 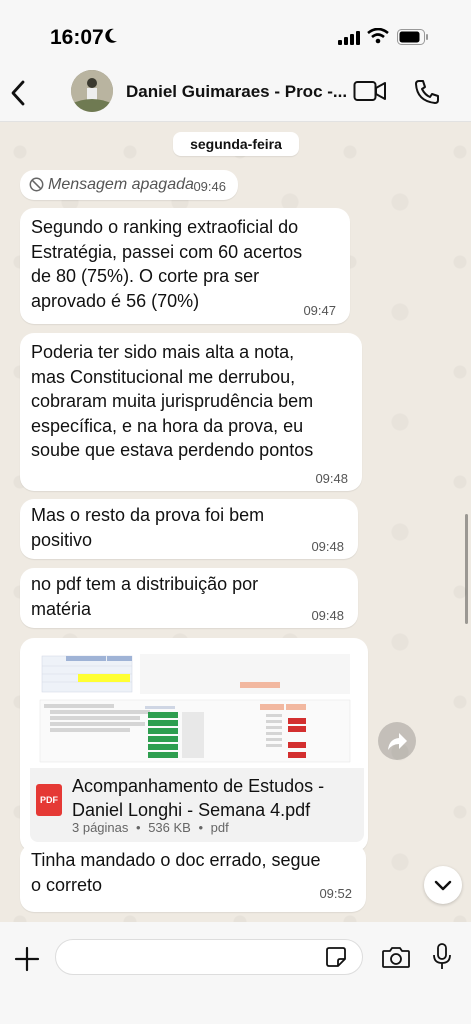 I want to click on contact-avatar, so click(x=92, y=91).